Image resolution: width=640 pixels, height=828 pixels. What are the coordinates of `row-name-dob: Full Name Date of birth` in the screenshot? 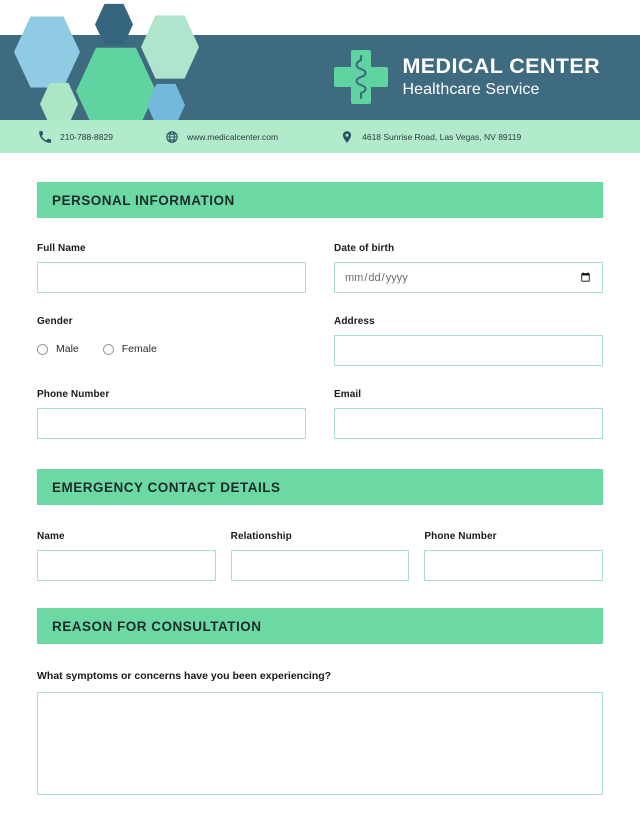 It's located at (320, 268).